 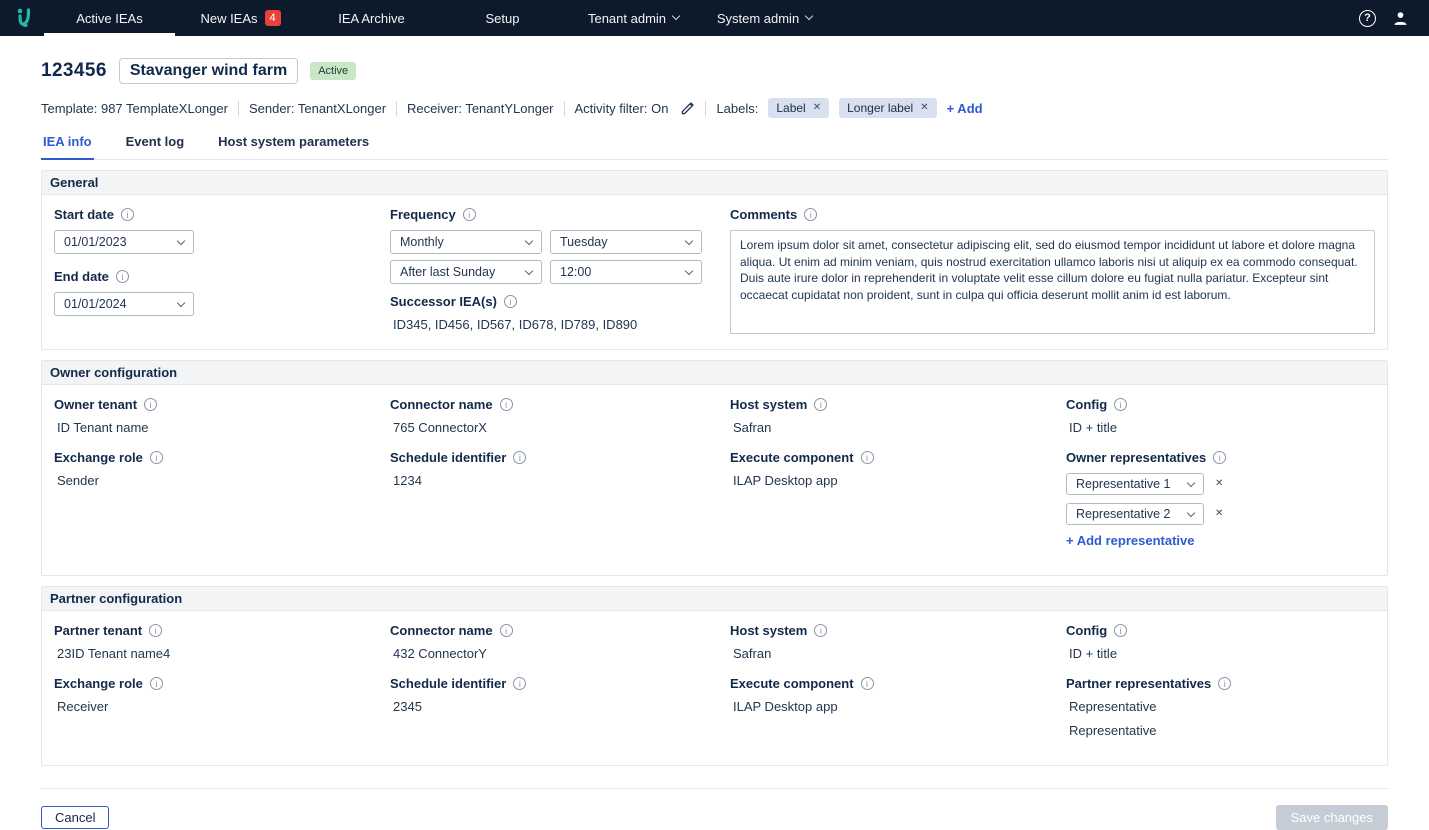 What do you see at coordinates (466, 242) in the screenshot?
I see `frequency-interval-select: Monthly` at bounding box center [466, 242].